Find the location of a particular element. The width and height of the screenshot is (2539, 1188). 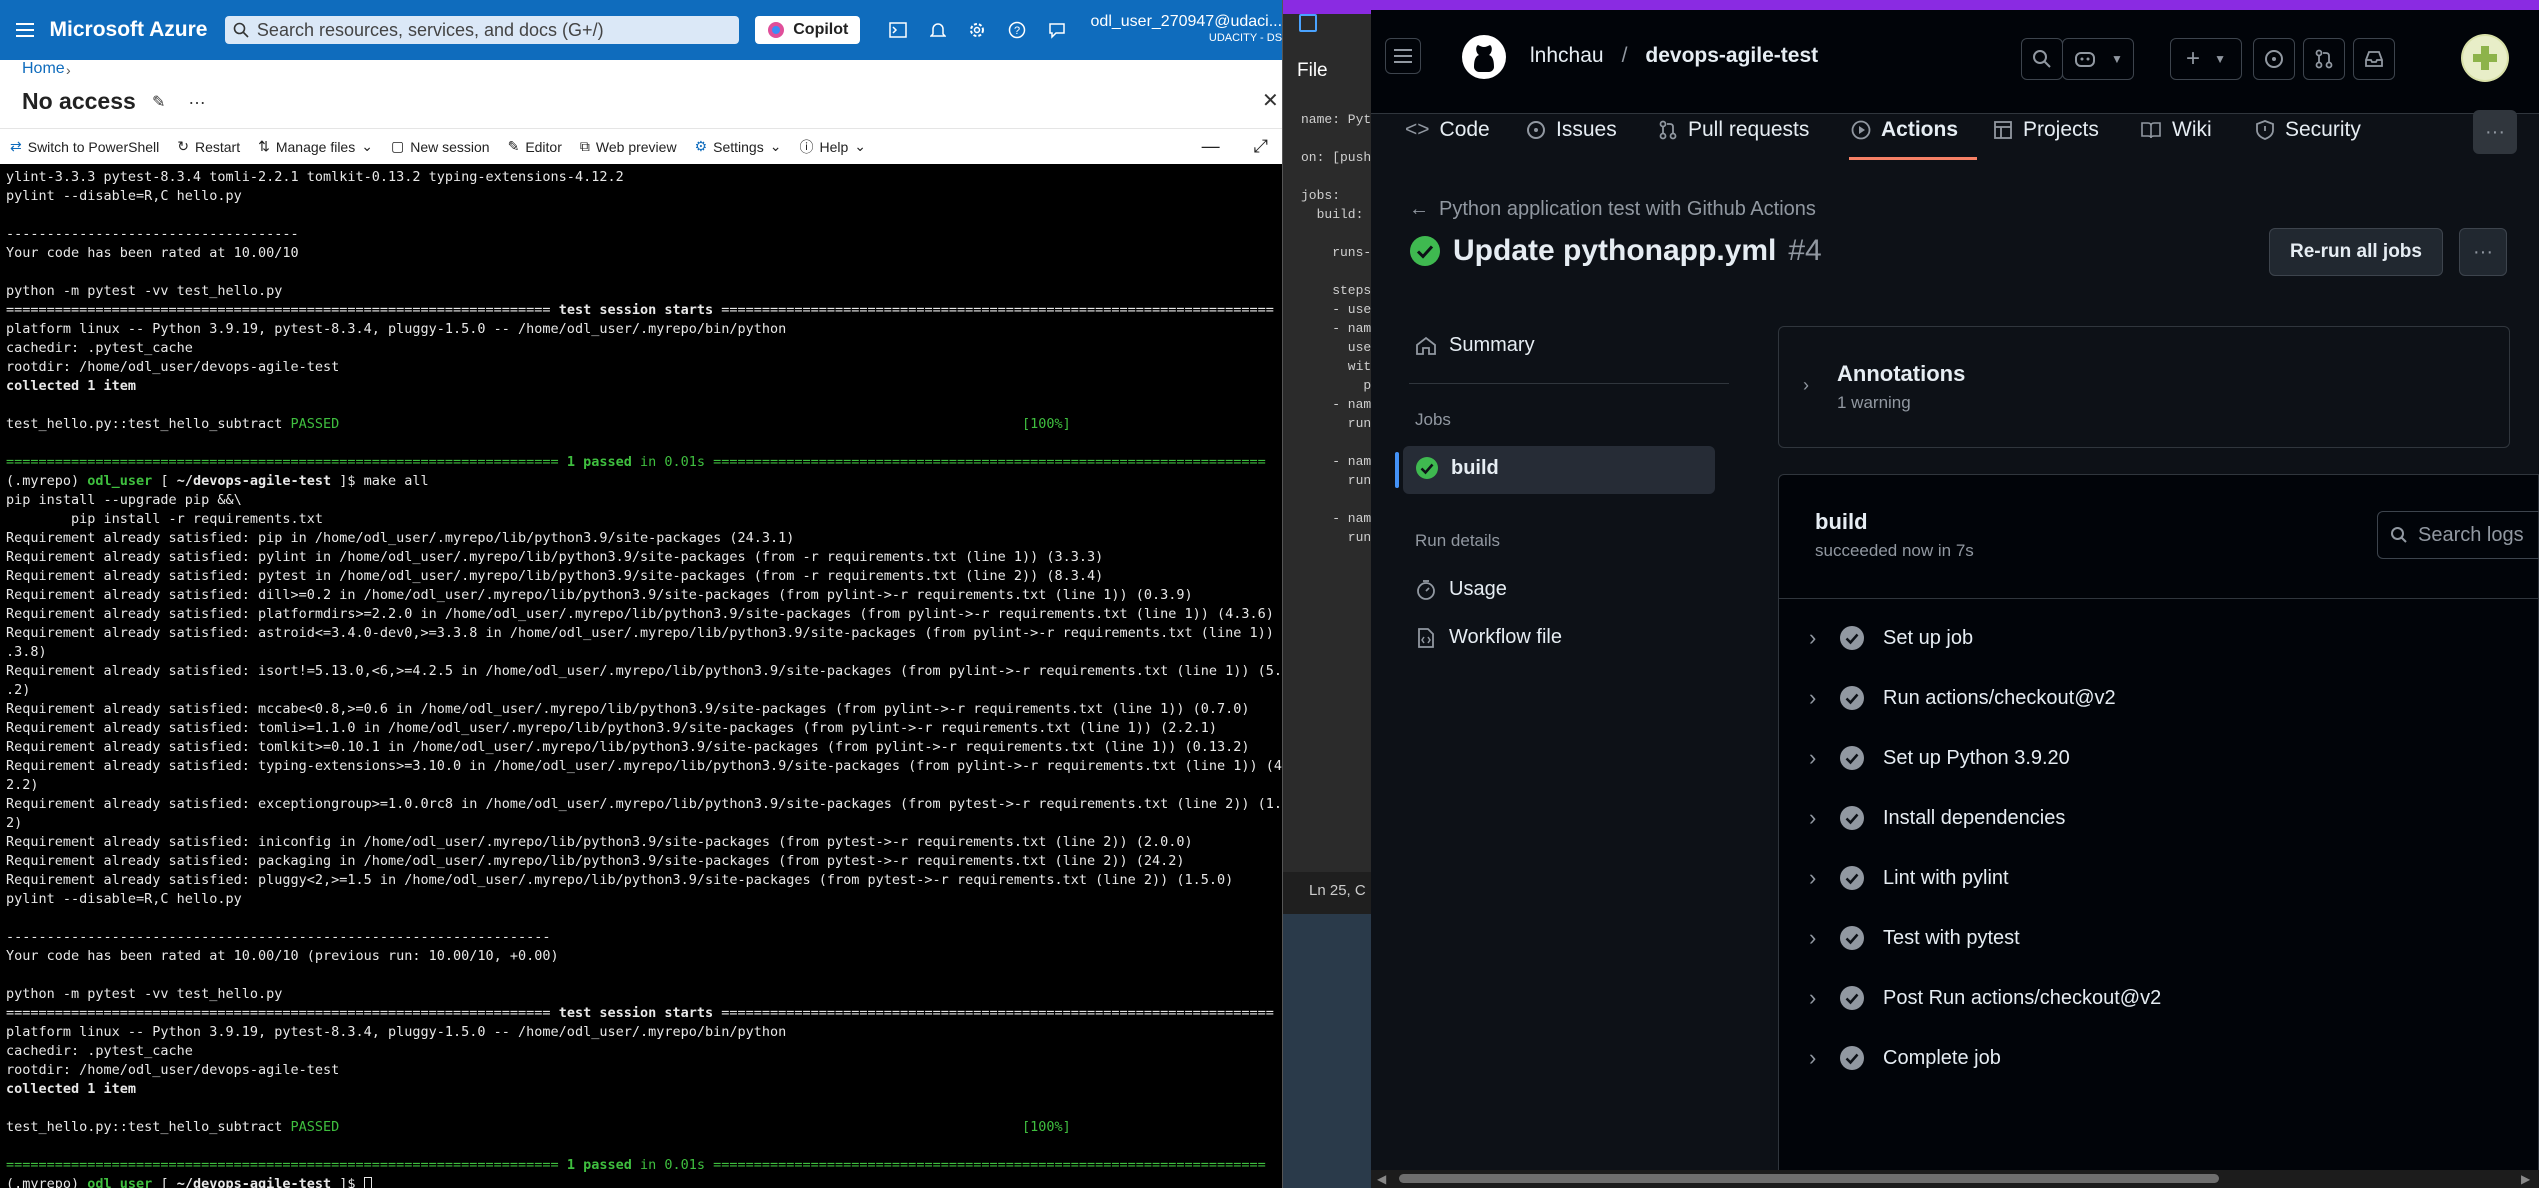

close-icon: ✕ is located at coordinates (1270, 100).